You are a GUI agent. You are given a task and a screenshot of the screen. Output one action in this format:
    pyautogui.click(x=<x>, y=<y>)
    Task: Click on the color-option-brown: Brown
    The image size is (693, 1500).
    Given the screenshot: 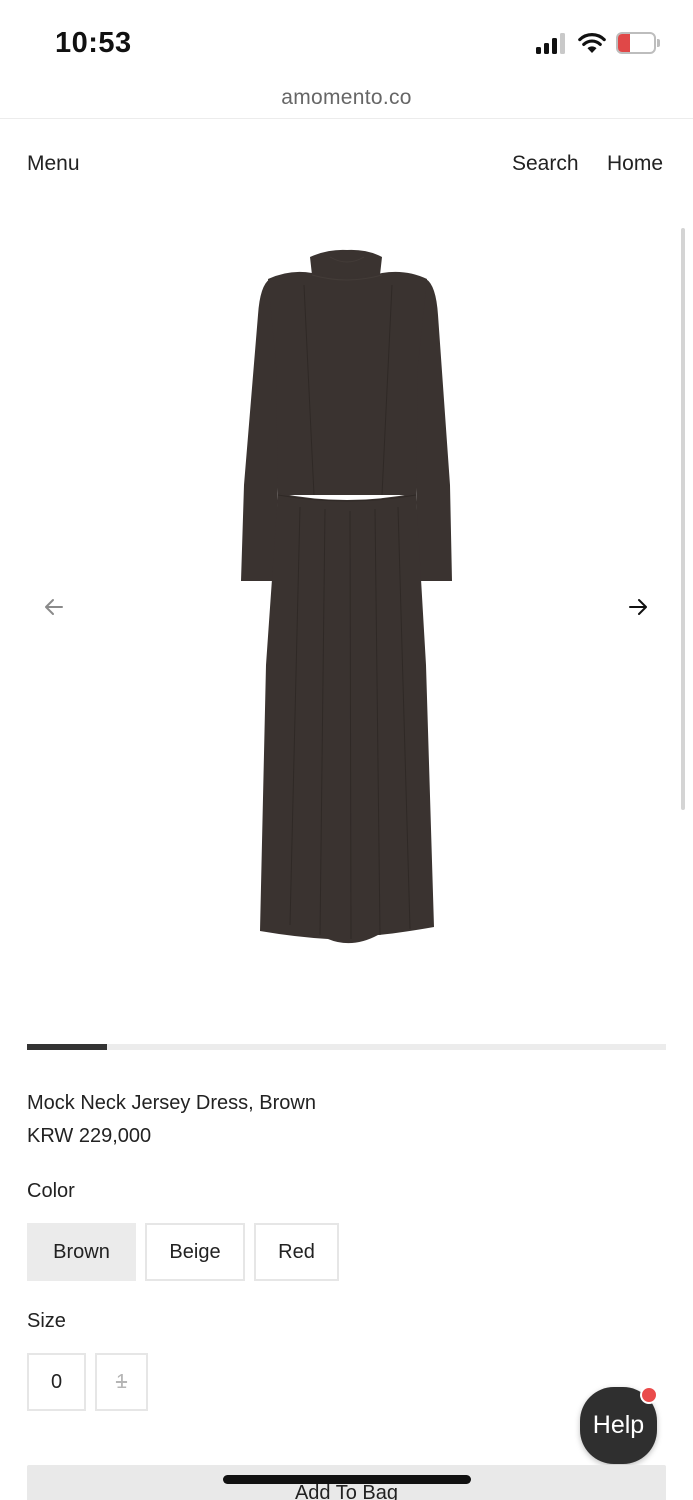 What is the action you would take?
    pyautogui.click(x=81, y=1252)
    